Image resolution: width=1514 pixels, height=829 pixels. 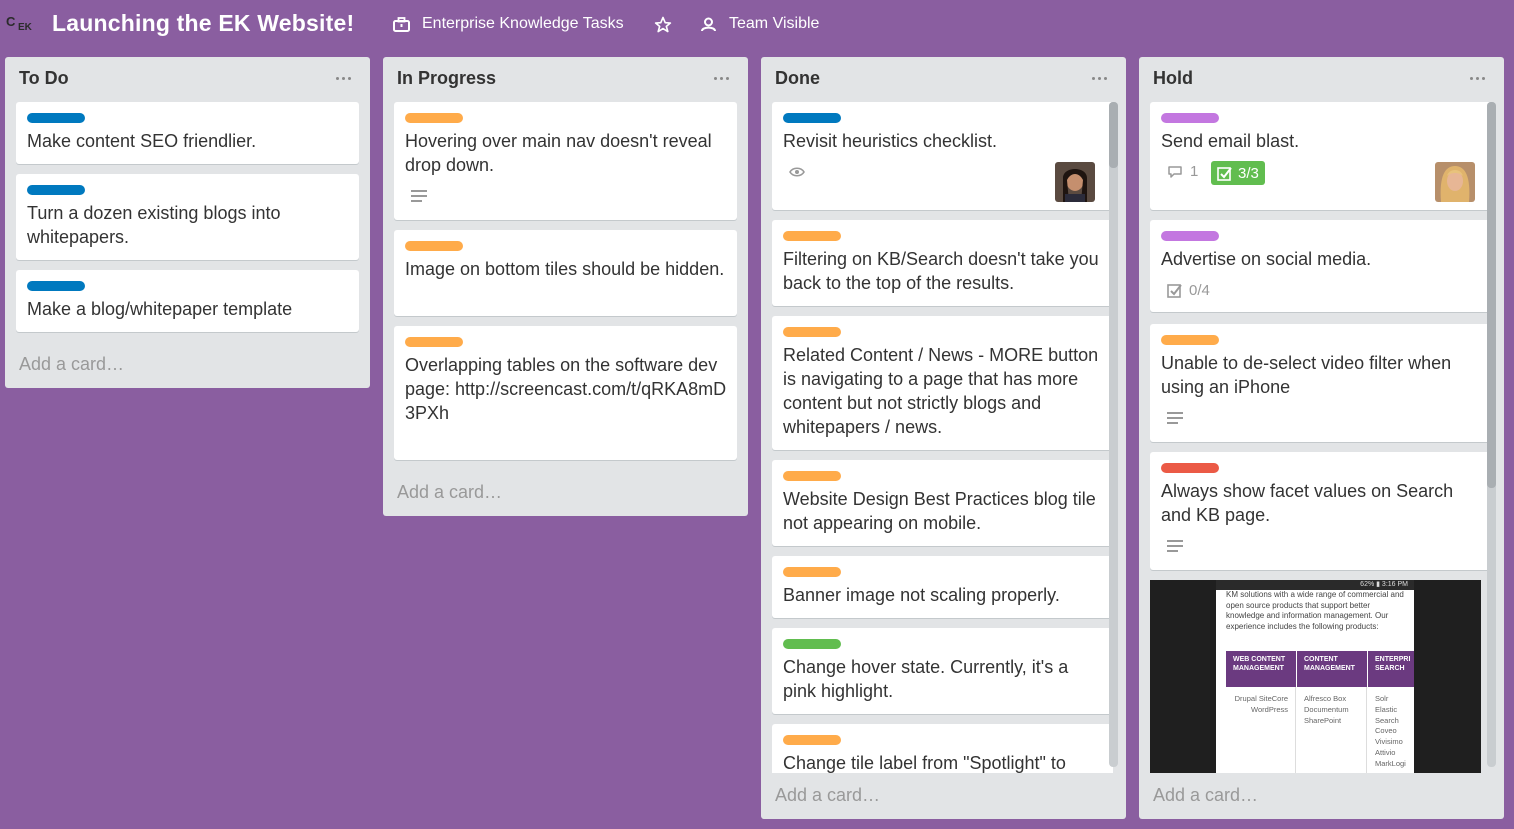 I want to click on card-title: Change tile label from "Spotlight" to, so click(x=924, y=763).